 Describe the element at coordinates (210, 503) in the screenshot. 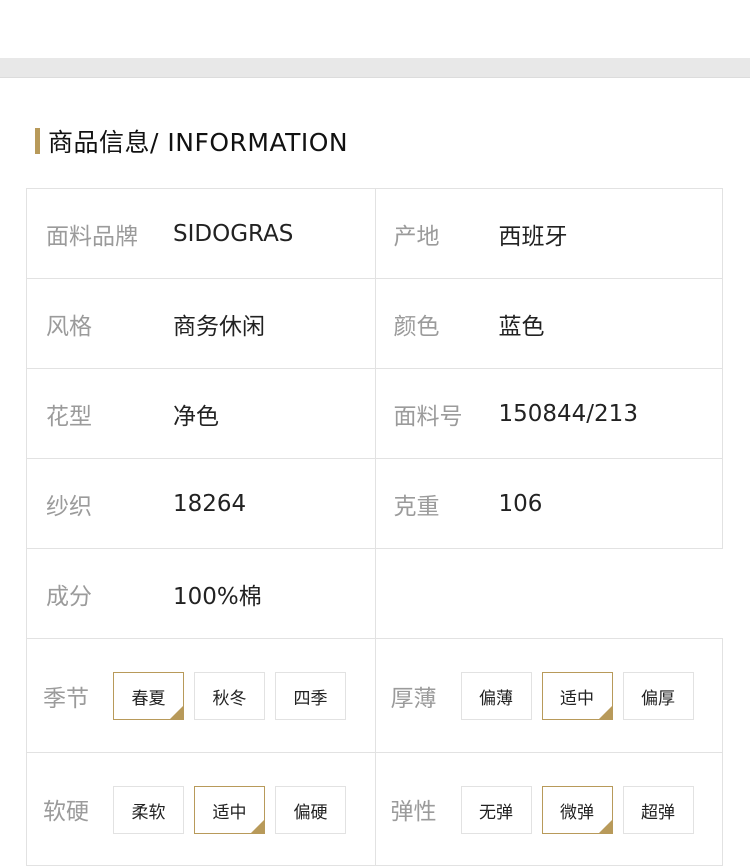

I see `attribute-value: 18264` at that location.